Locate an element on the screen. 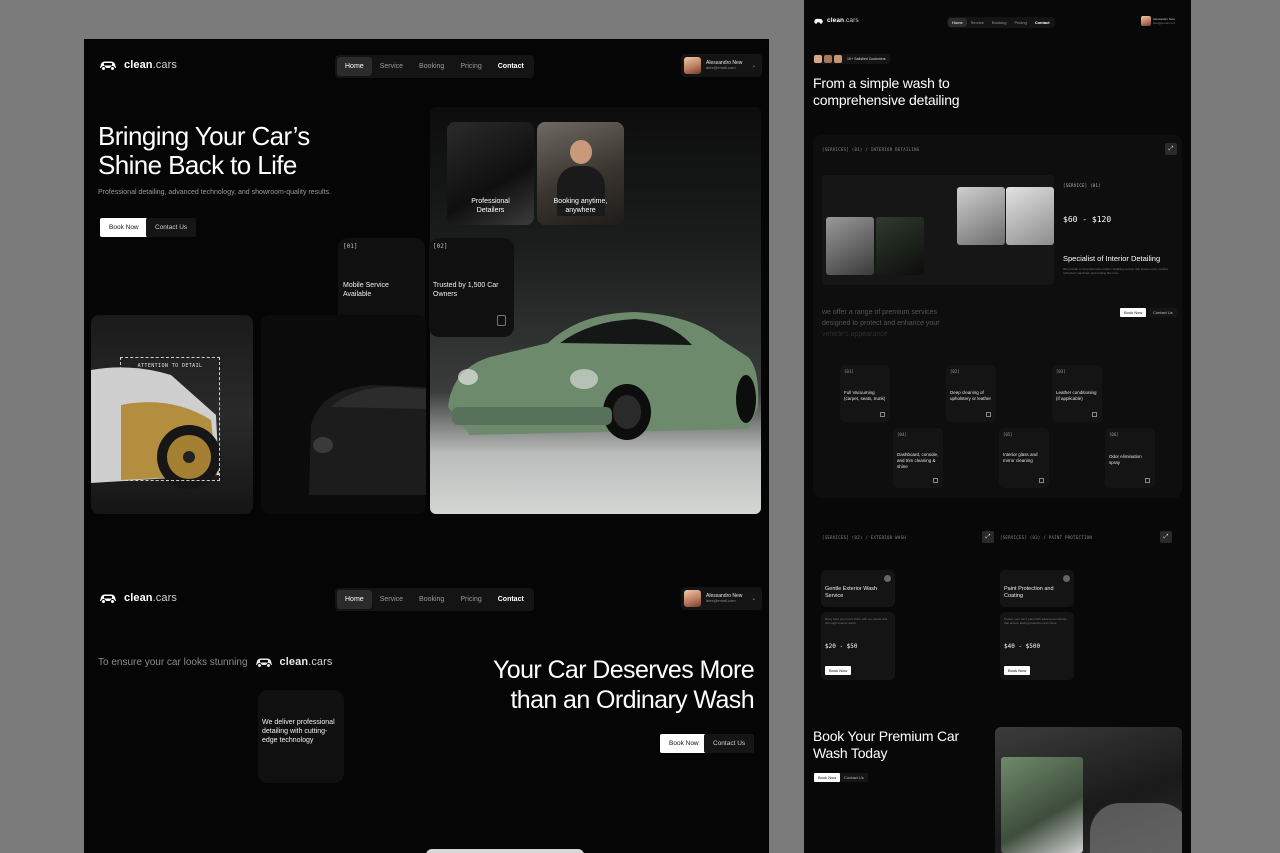 This screenshot has width=1280, height=853. brand-name: clean is located at coordinates (138, 65).